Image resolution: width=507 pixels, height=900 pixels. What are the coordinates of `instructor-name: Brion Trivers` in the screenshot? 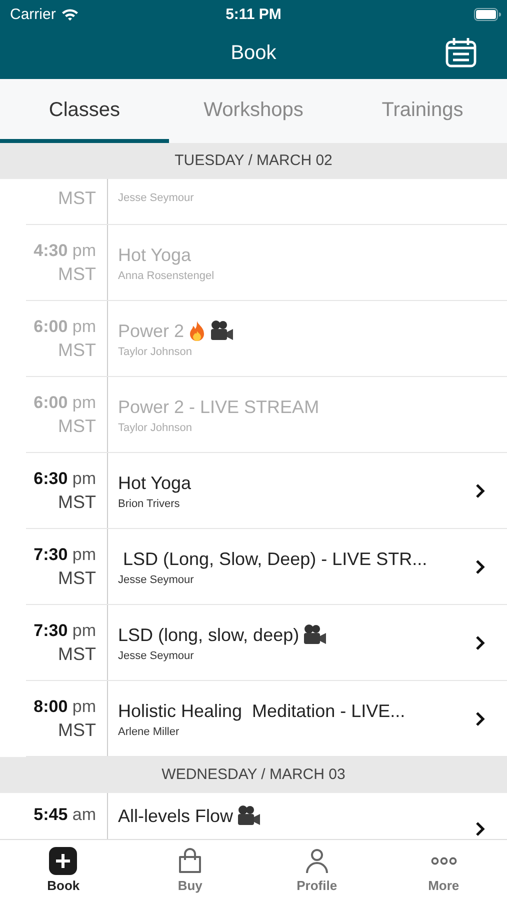 It's located at (149, 504).